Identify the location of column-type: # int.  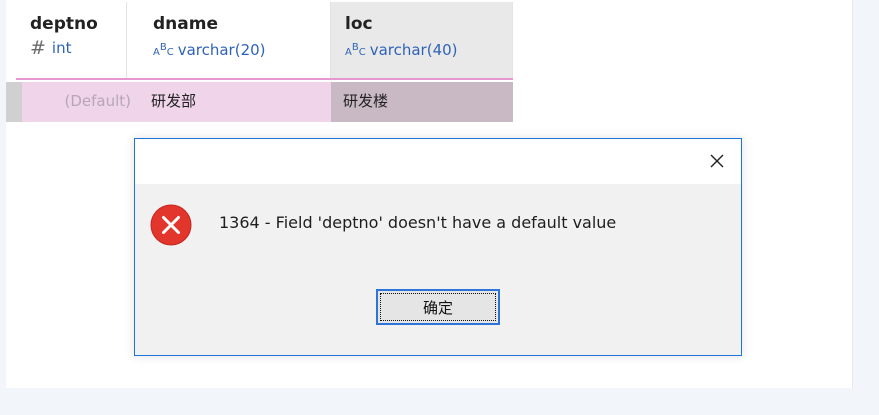
(78, 48).